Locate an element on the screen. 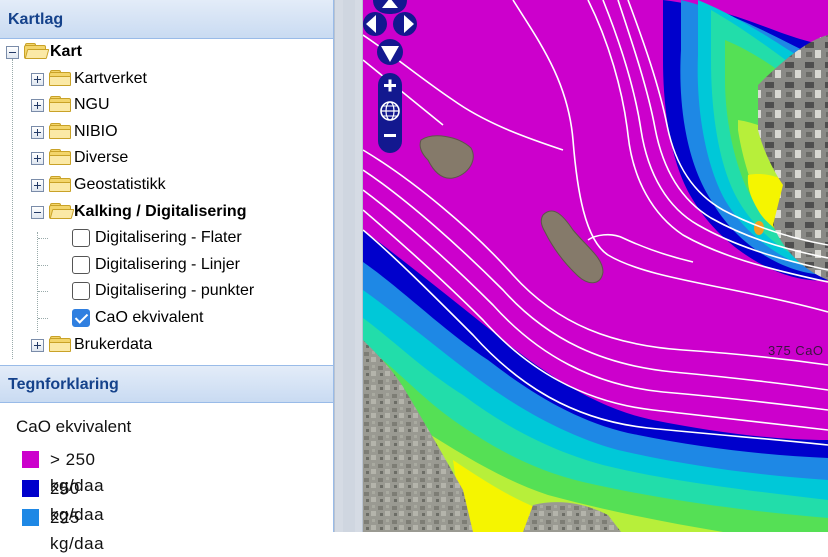 This screenshot has height=557, width=828. map-navigation-controls is located at coordinates (390, 76).